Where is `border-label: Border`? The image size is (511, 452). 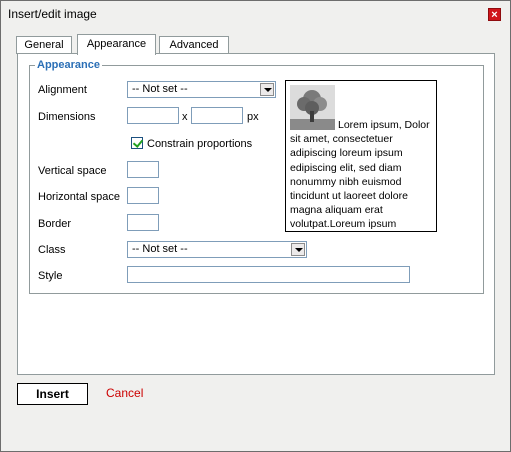
border-label: Border is located at coordinates (55, 224).